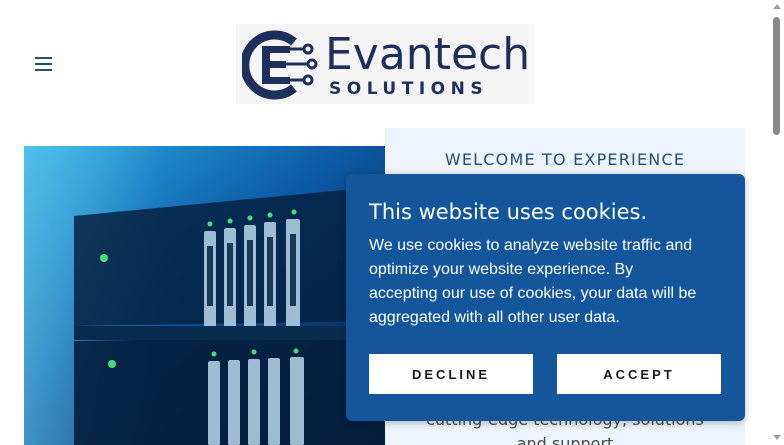 The width and height of the screenshot is (784, 445). What do you see at coordinates (639, 374) in the screenshot?
I see `accept-cookies-button: ACCEPT` at bounding box center [639, 374].